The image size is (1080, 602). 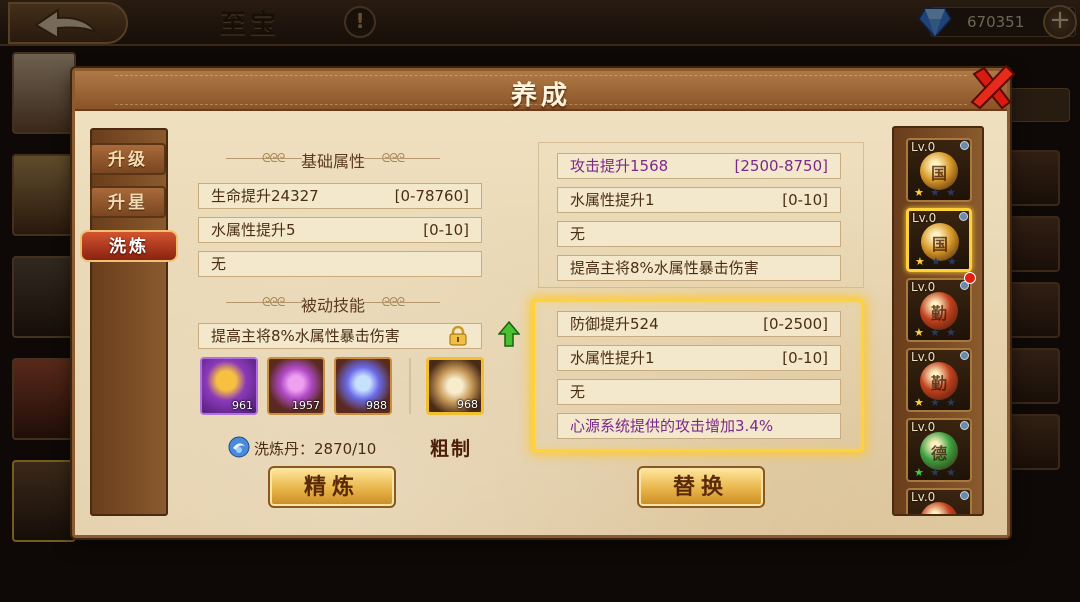 What do you see at coordinates (795, 324) in the screenshot?
I see `stat-range: [0-2500]` at bounding box center [795, 324].